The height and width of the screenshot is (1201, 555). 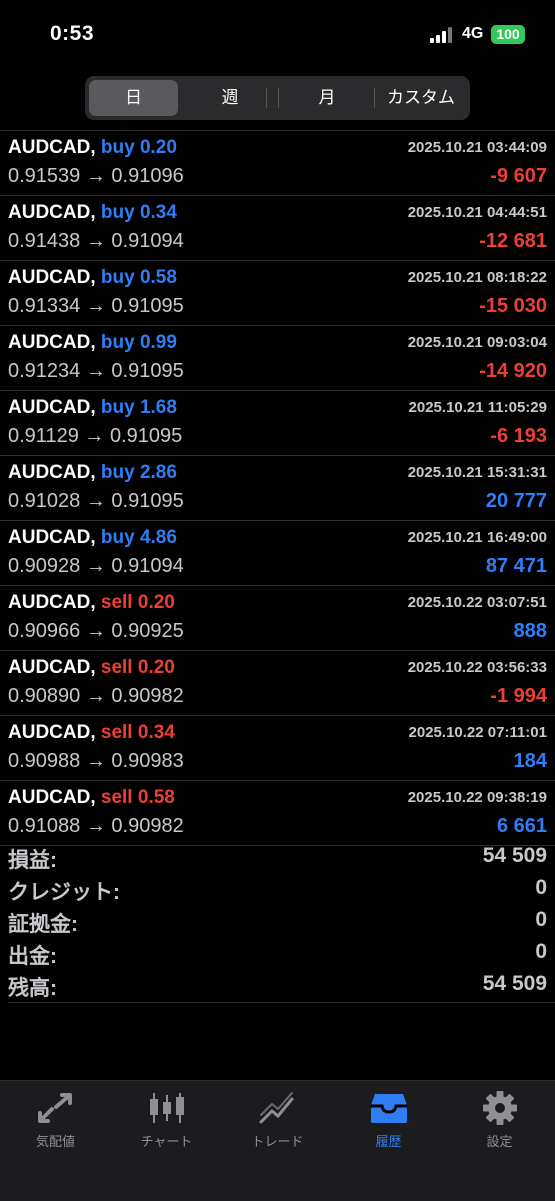 I want to click on deal-volume: 0.34, so click(x=158, y=212).